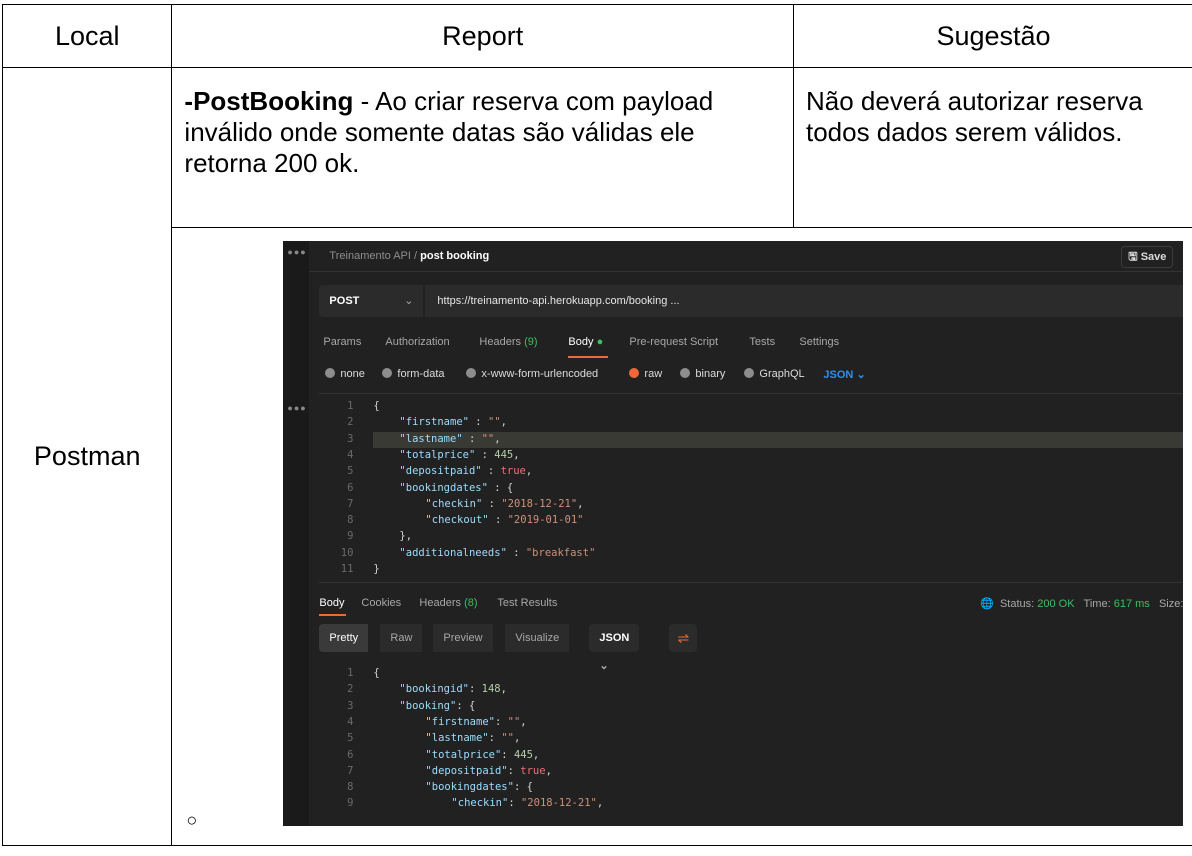  Describe the element at coordinates (347, 569) in the screenshot. I see `line-number: 11` at that location.